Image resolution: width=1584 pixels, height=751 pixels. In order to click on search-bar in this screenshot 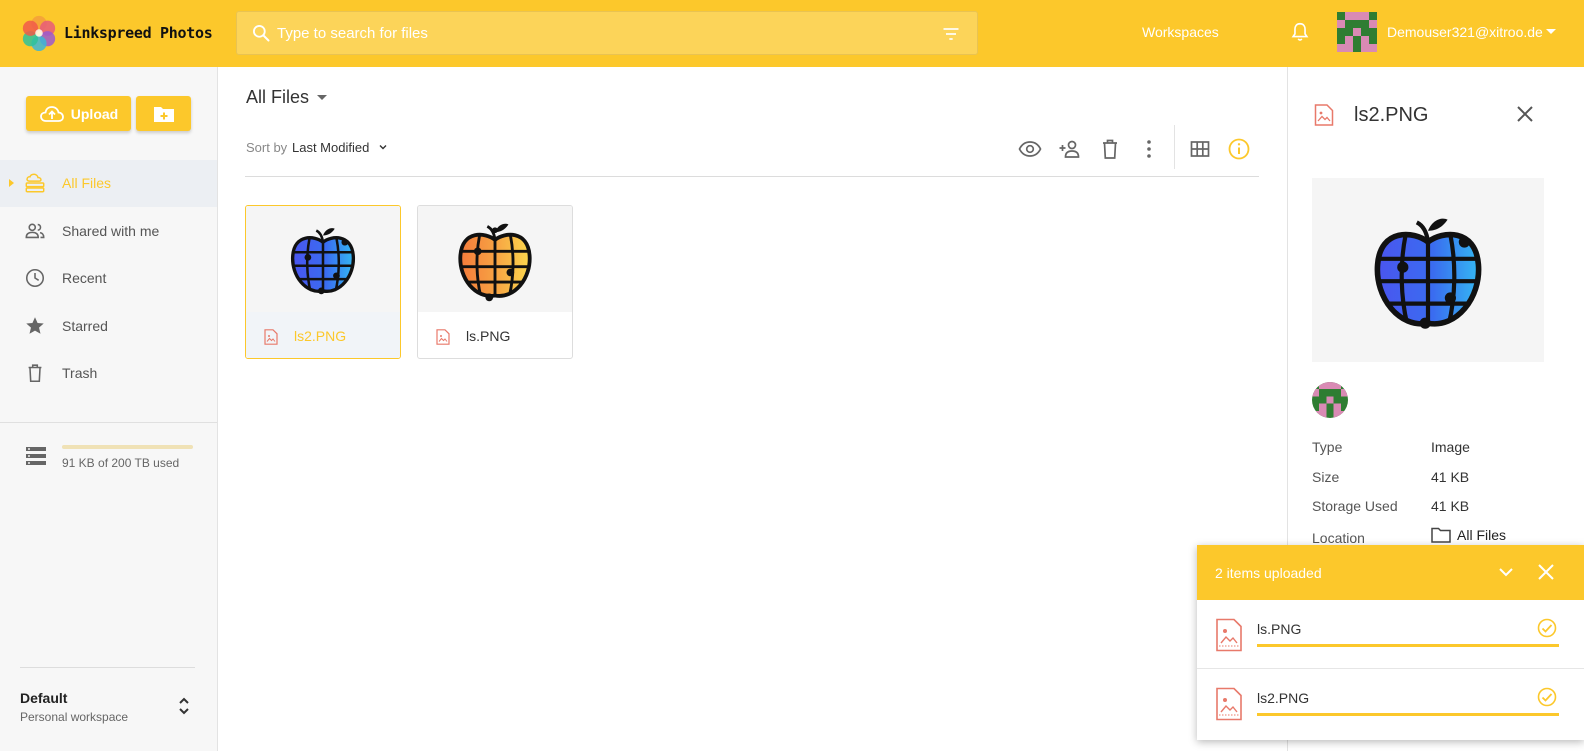, I will do `click(607, 33)`.